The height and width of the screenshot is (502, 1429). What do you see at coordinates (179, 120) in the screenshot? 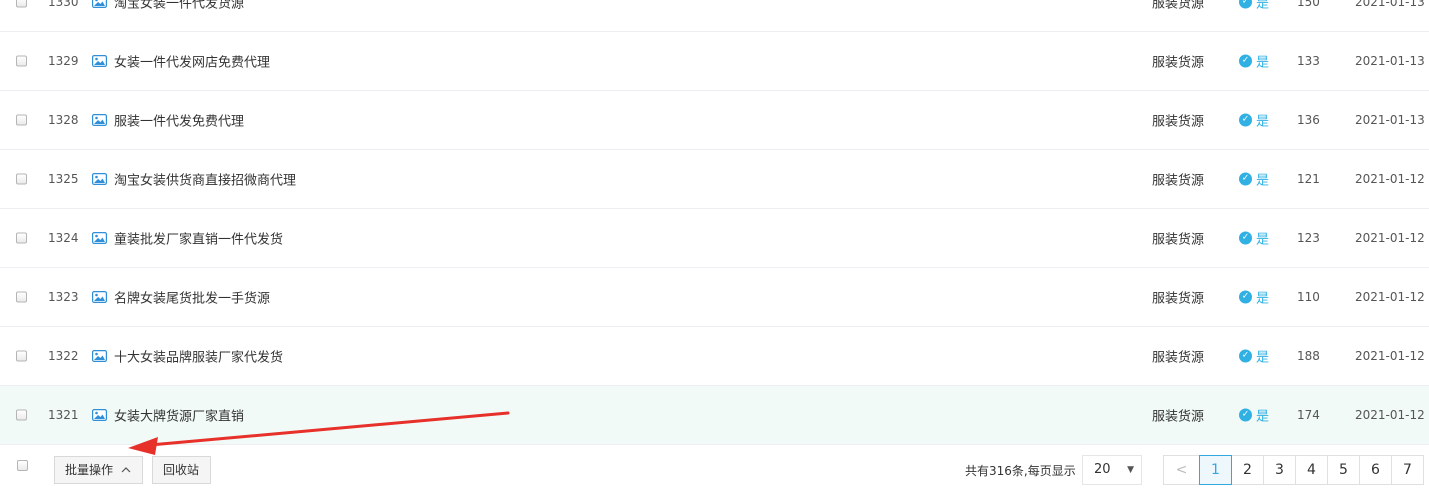
I see `row-title-link: 服装一件代发免费代理` at bounding box center [179, 120].